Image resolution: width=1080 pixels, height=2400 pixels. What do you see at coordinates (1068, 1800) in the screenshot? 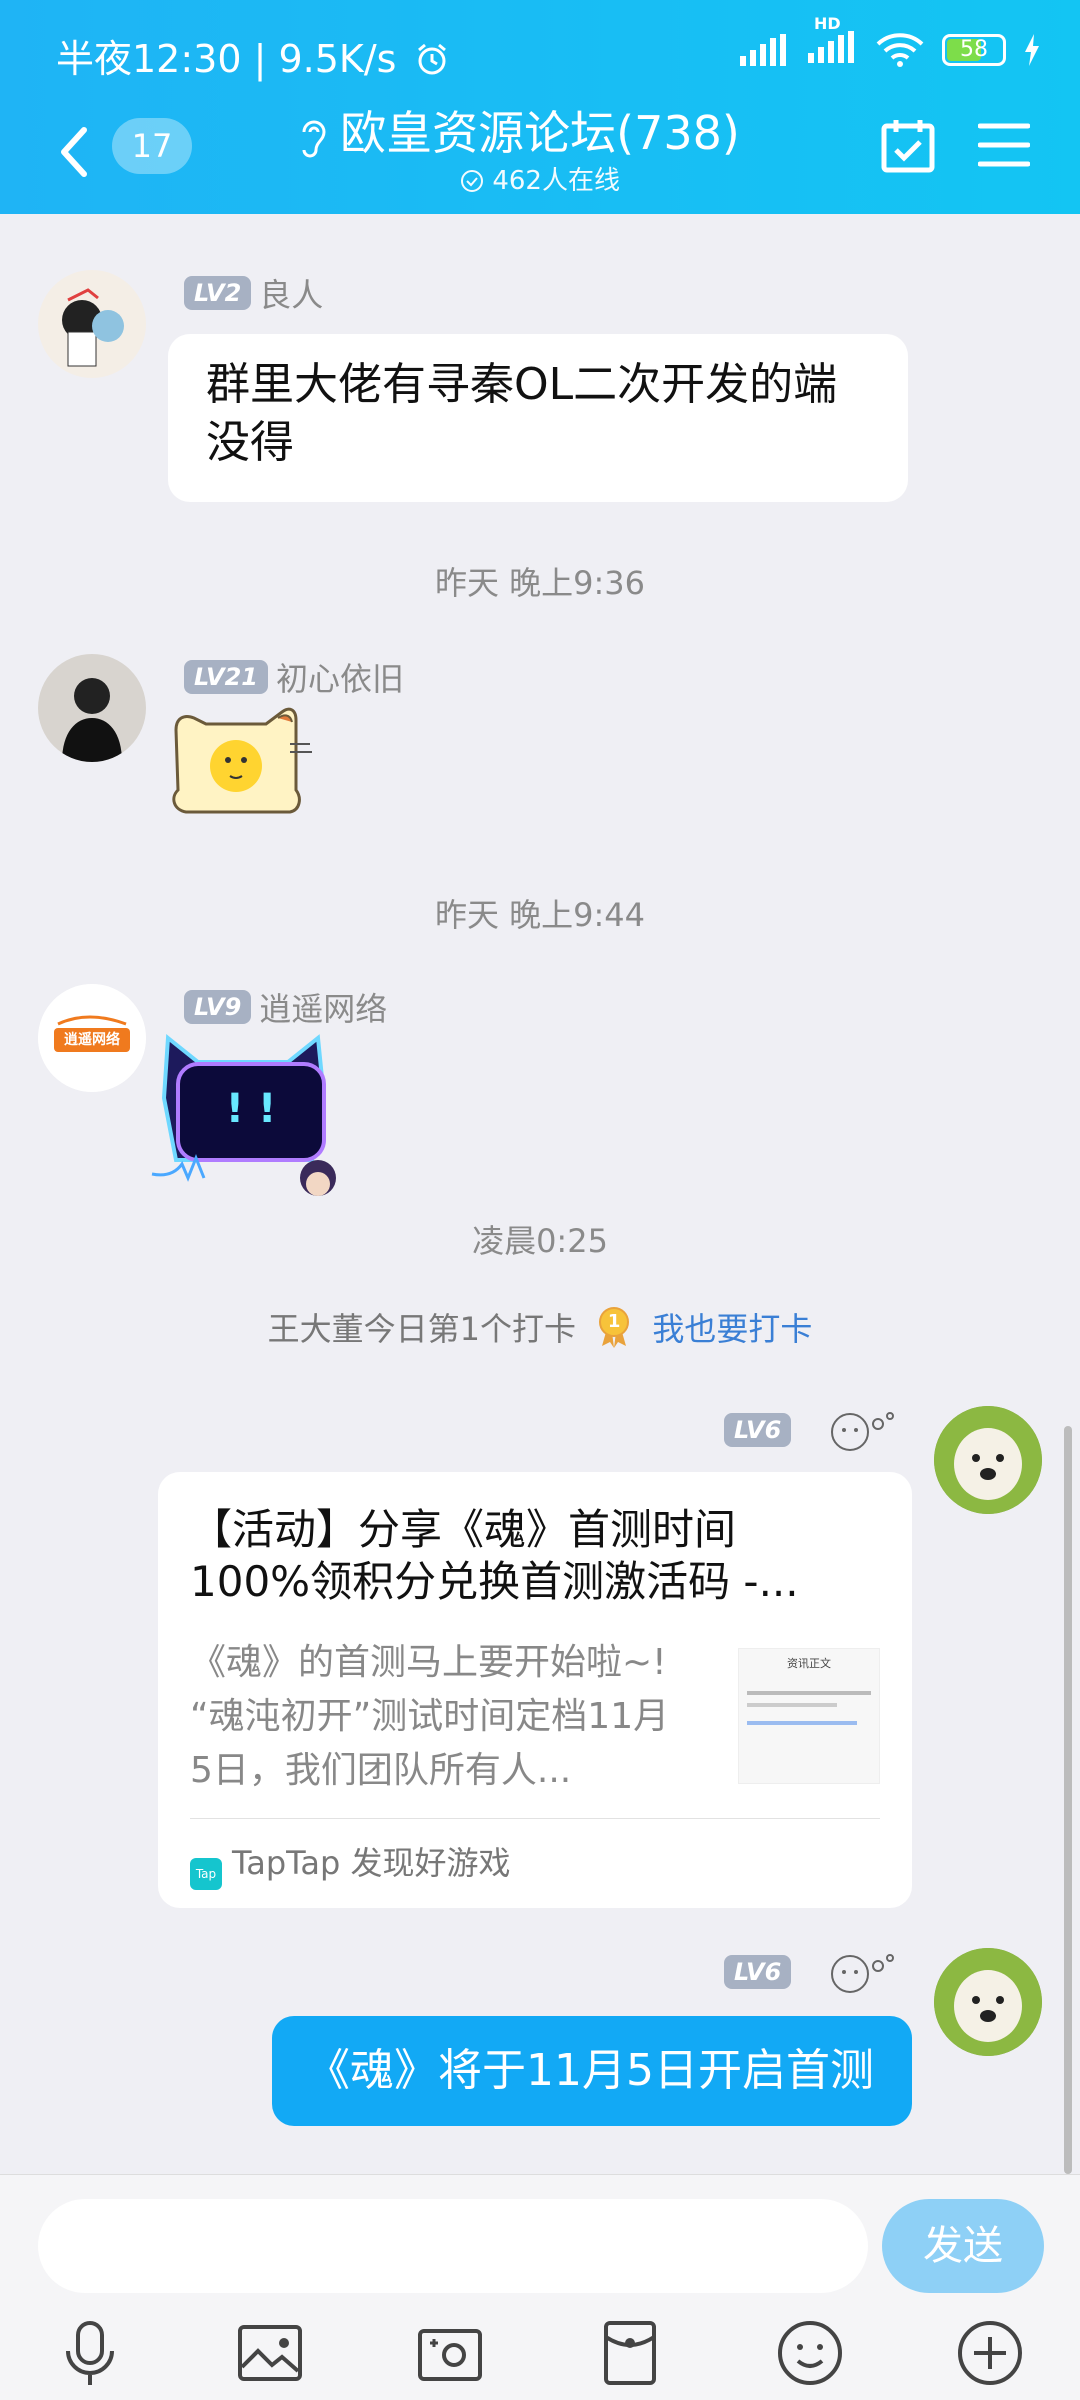
I see `scrollbar` at bounding box center [1068, 1800].